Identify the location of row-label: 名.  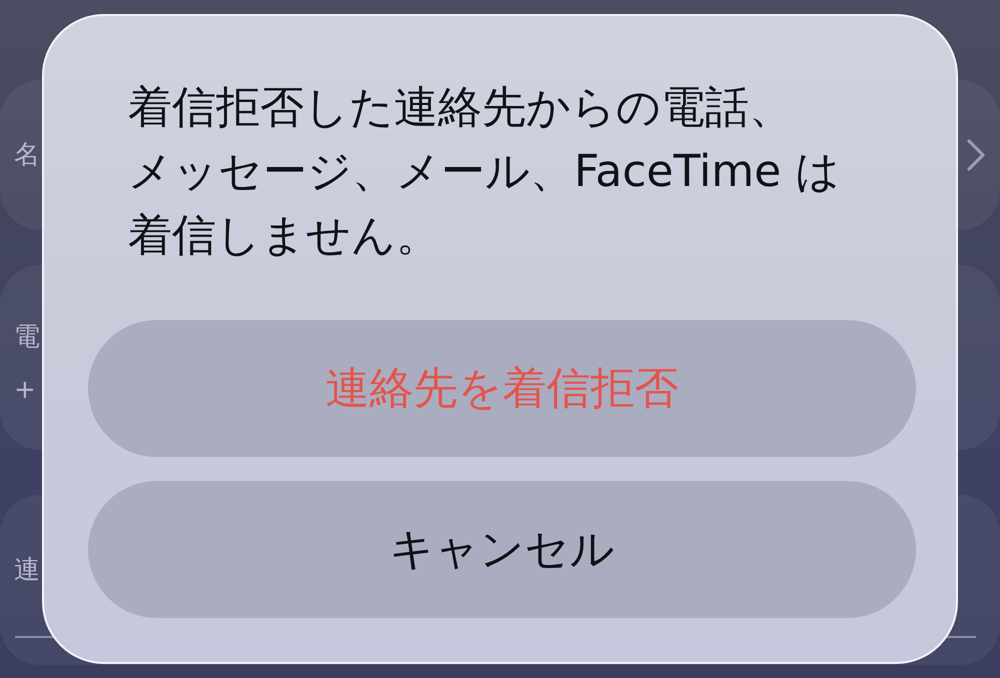
(27, 155).